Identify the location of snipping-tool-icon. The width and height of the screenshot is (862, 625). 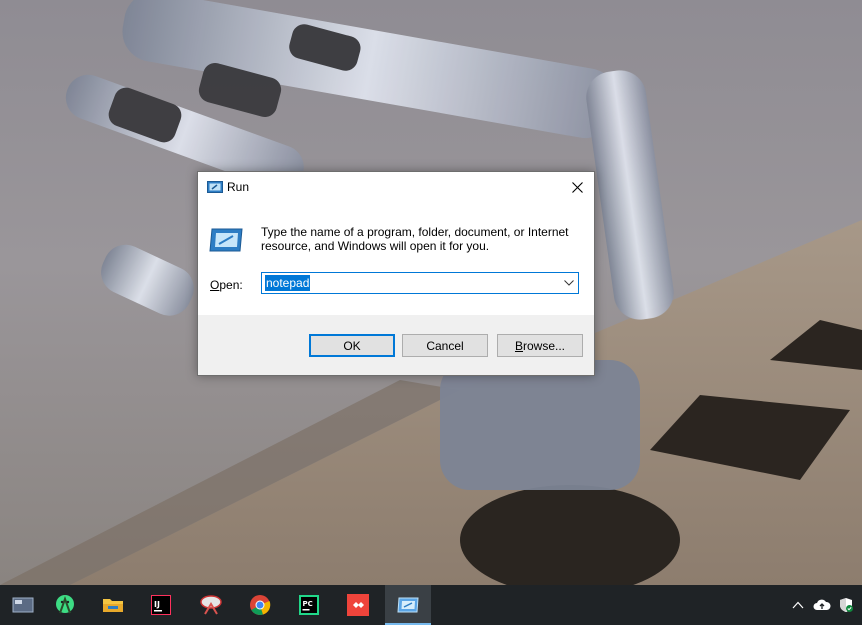
(211, 605).